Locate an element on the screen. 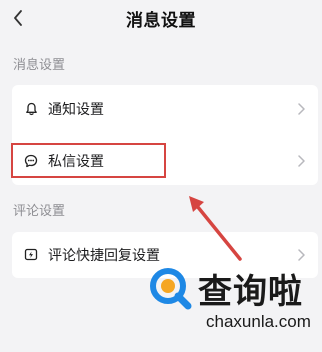 The height and width of the screenshot is (352, 322). section-label-comments: 评论设置 is located at coordinates (39, 211).